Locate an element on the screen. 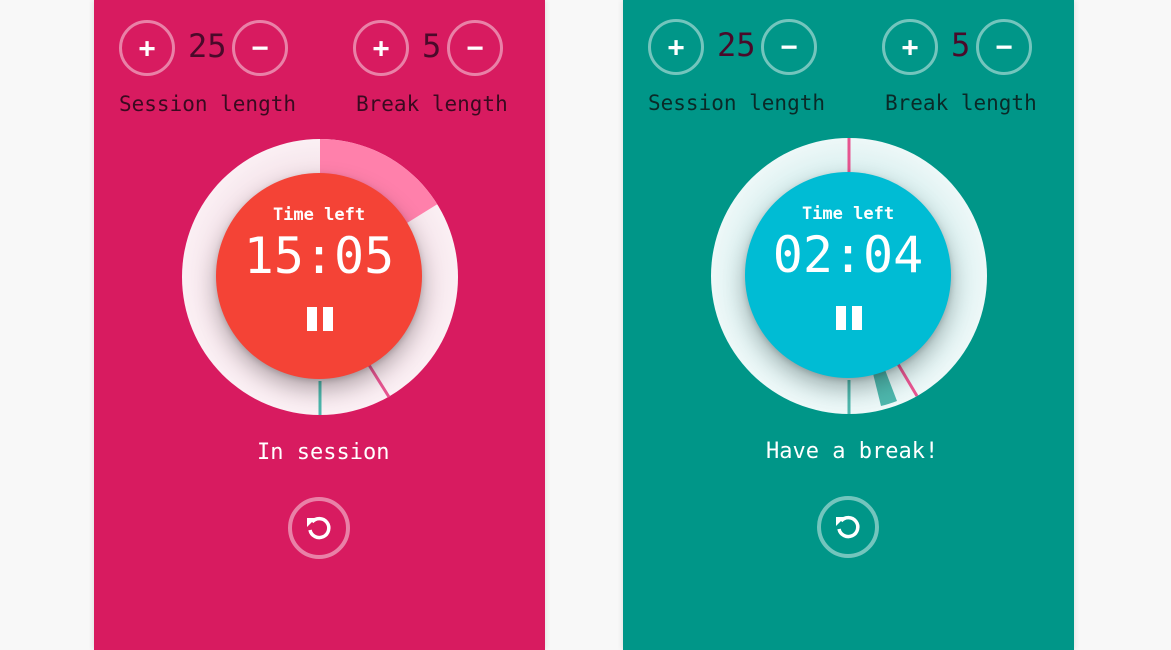 Image resolution: width=1171 pixels, height=650 pixels. progress-dial: Time left 02:04 is located at coordinates (849, 276).